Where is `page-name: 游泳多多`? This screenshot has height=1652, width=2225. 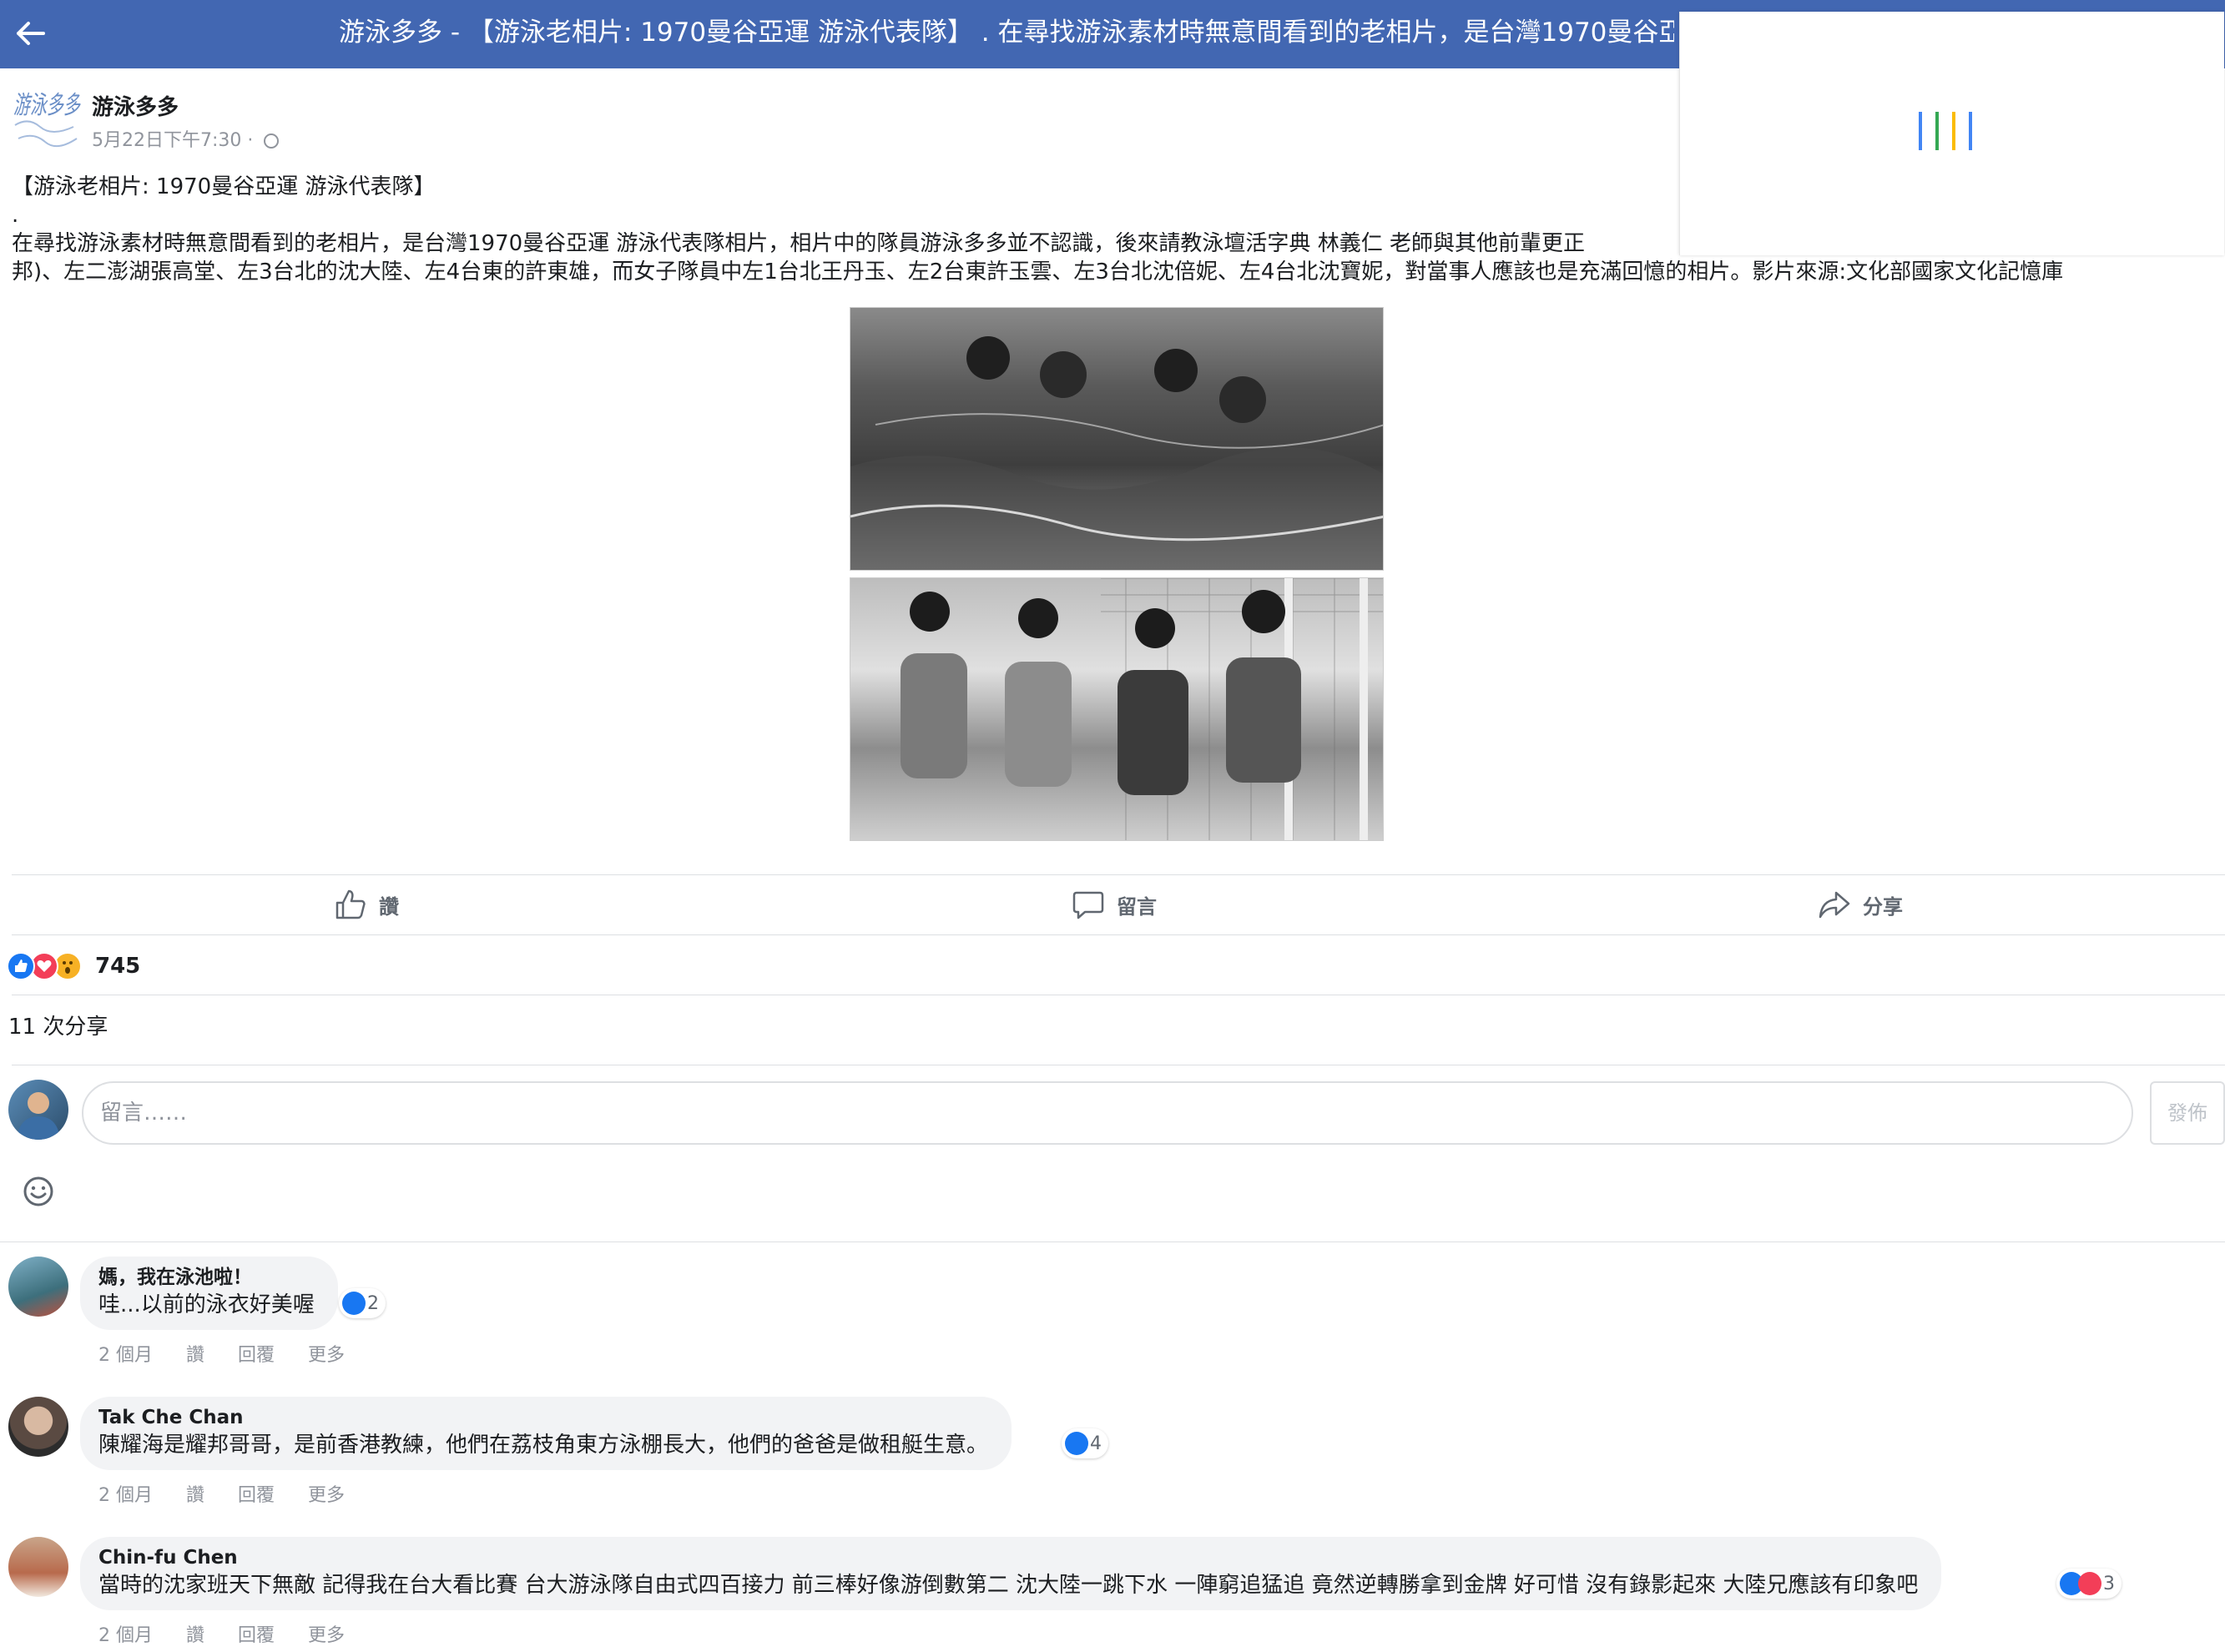 page-name: 游泳多多 is located at coordinates (135, 106).